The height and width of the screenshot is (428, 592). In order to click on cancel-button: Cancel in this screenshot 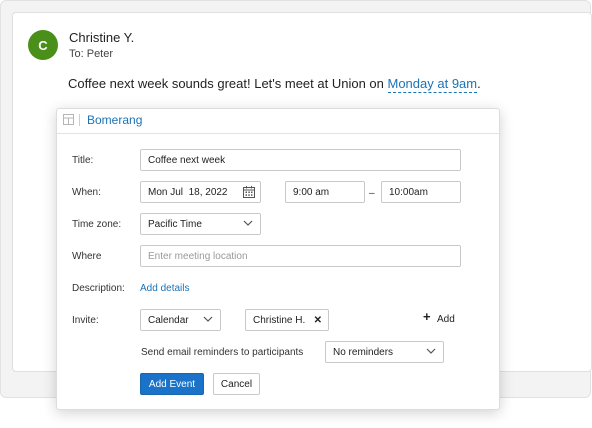, I will do `click(236, 384)`.